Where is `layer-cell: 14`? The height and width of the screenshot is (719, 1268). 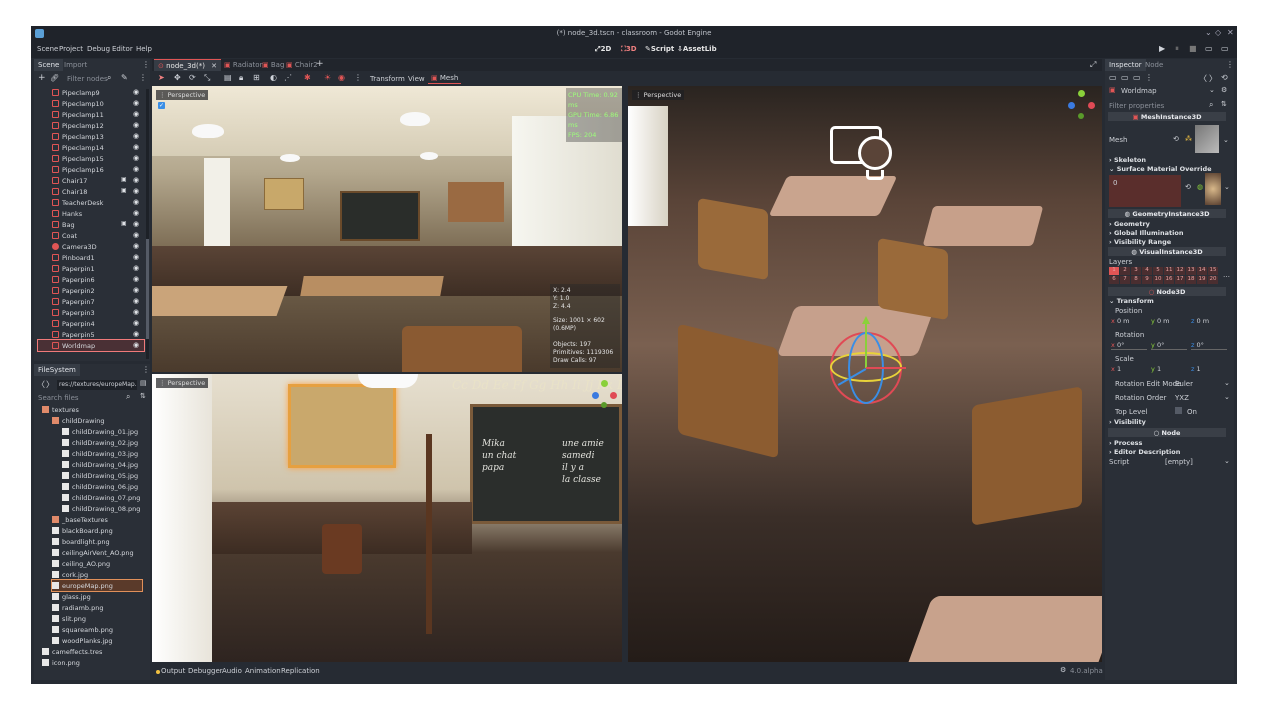 layer-cell: 14 is located at coordinates (1202, 271).